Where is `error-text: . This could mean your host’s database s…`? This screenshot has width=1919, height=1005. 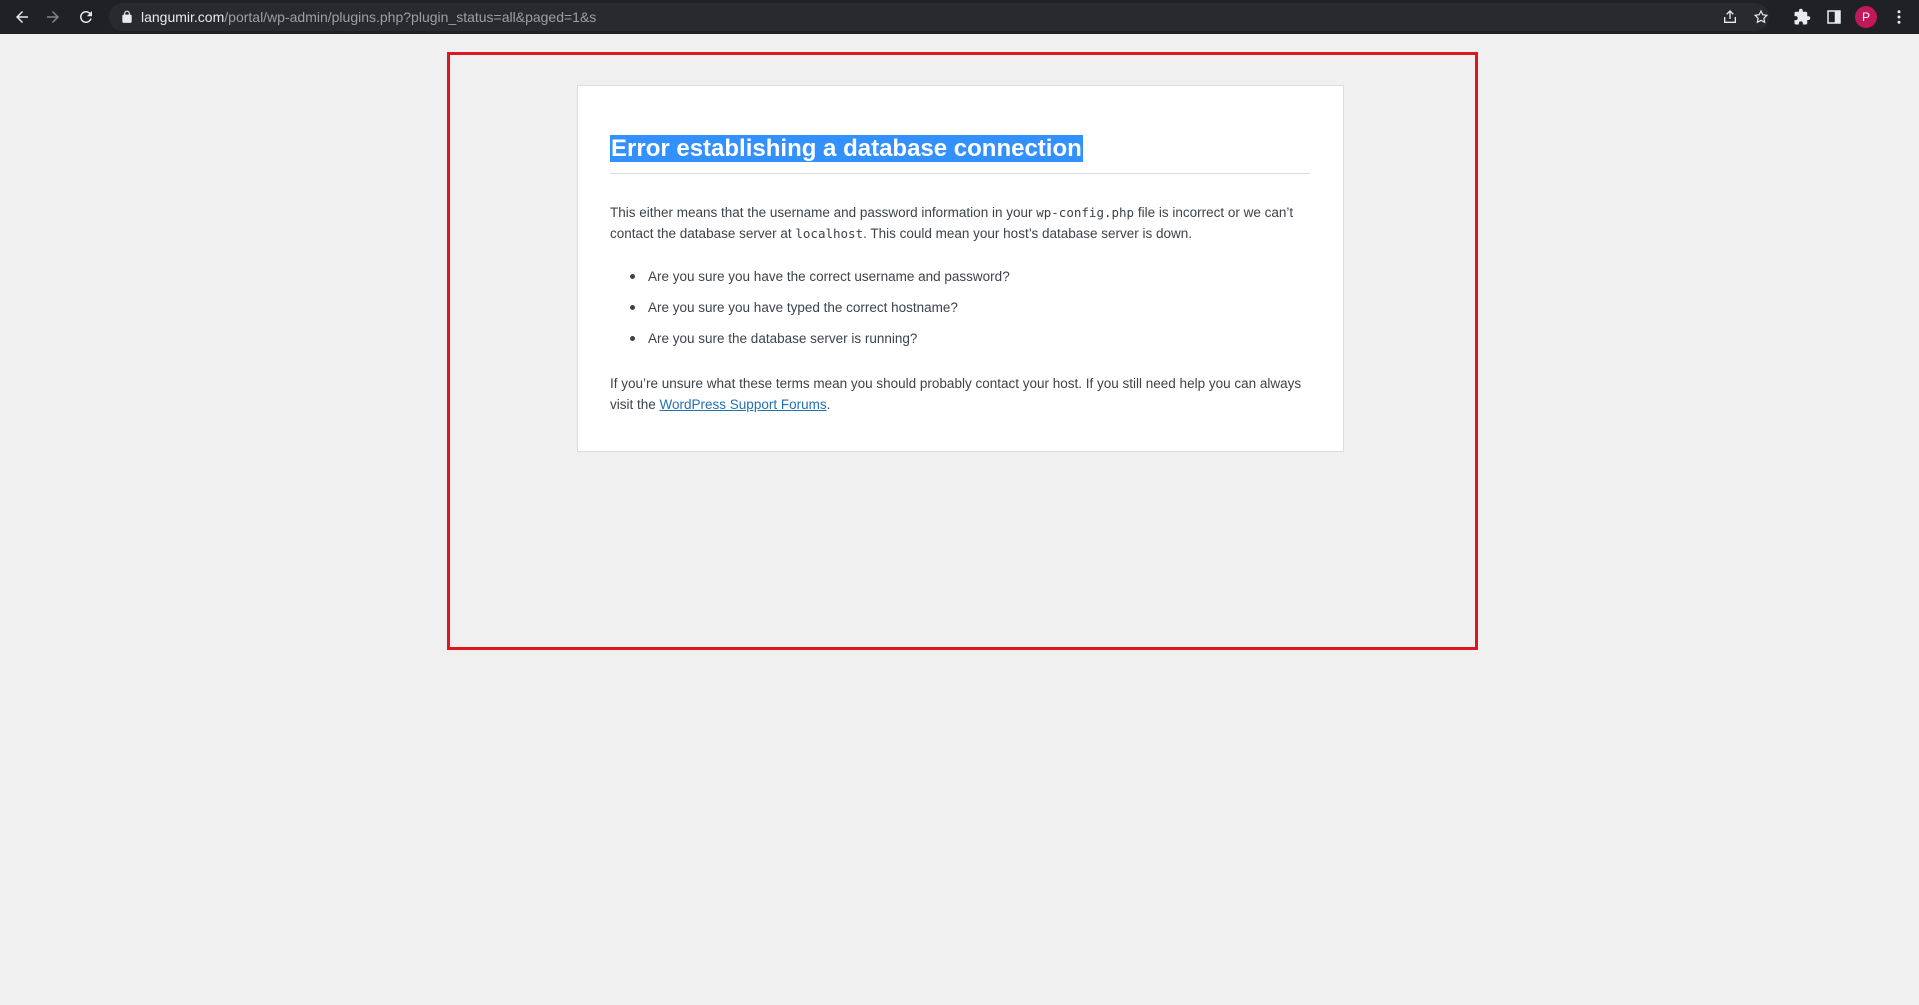
error-text: . This could mean your host’s database s… is located at coordinates (1028, 233).